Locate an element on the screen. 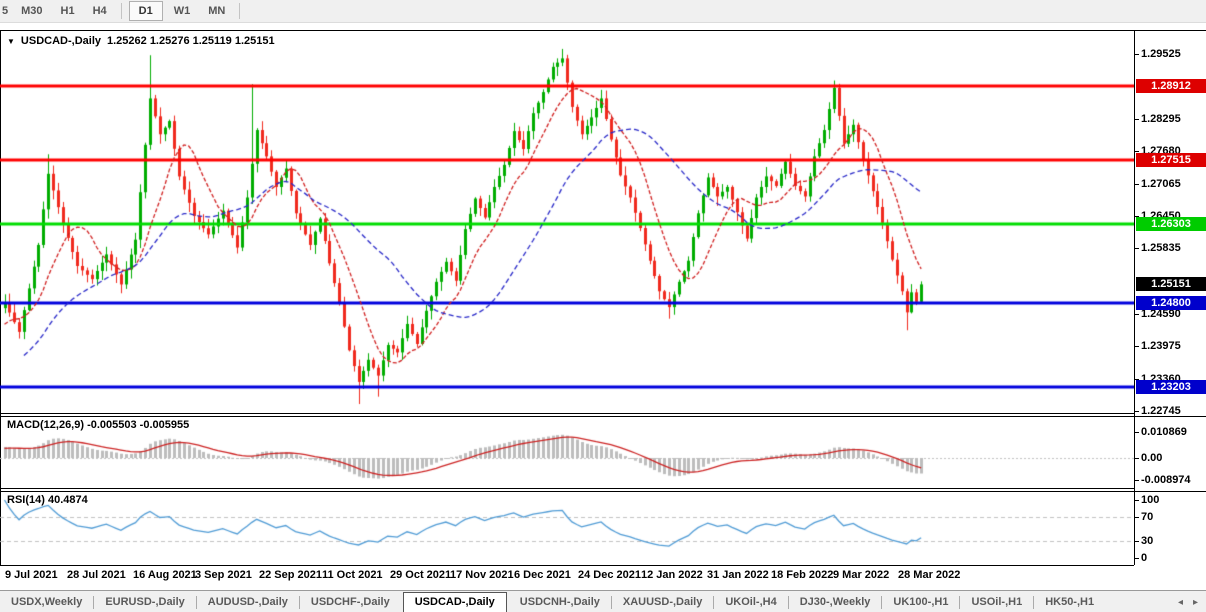 Image resolution: width=1206 pixels, height=612 pixels. tab-eurusd-daily: EURUSD-,Daily is located at coordinates (144, 601).